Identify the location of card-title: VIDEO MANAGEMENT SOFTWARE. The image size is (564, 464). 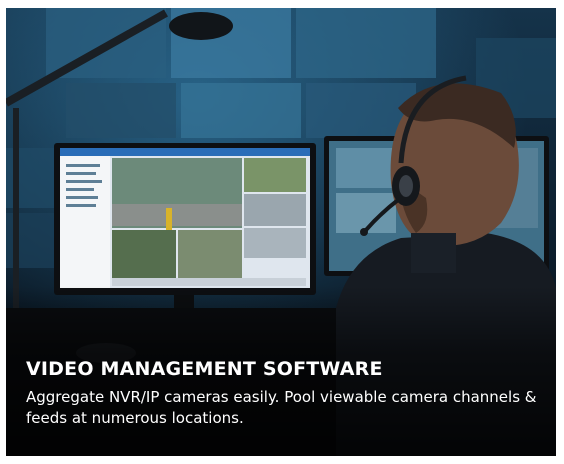
(204, 369).